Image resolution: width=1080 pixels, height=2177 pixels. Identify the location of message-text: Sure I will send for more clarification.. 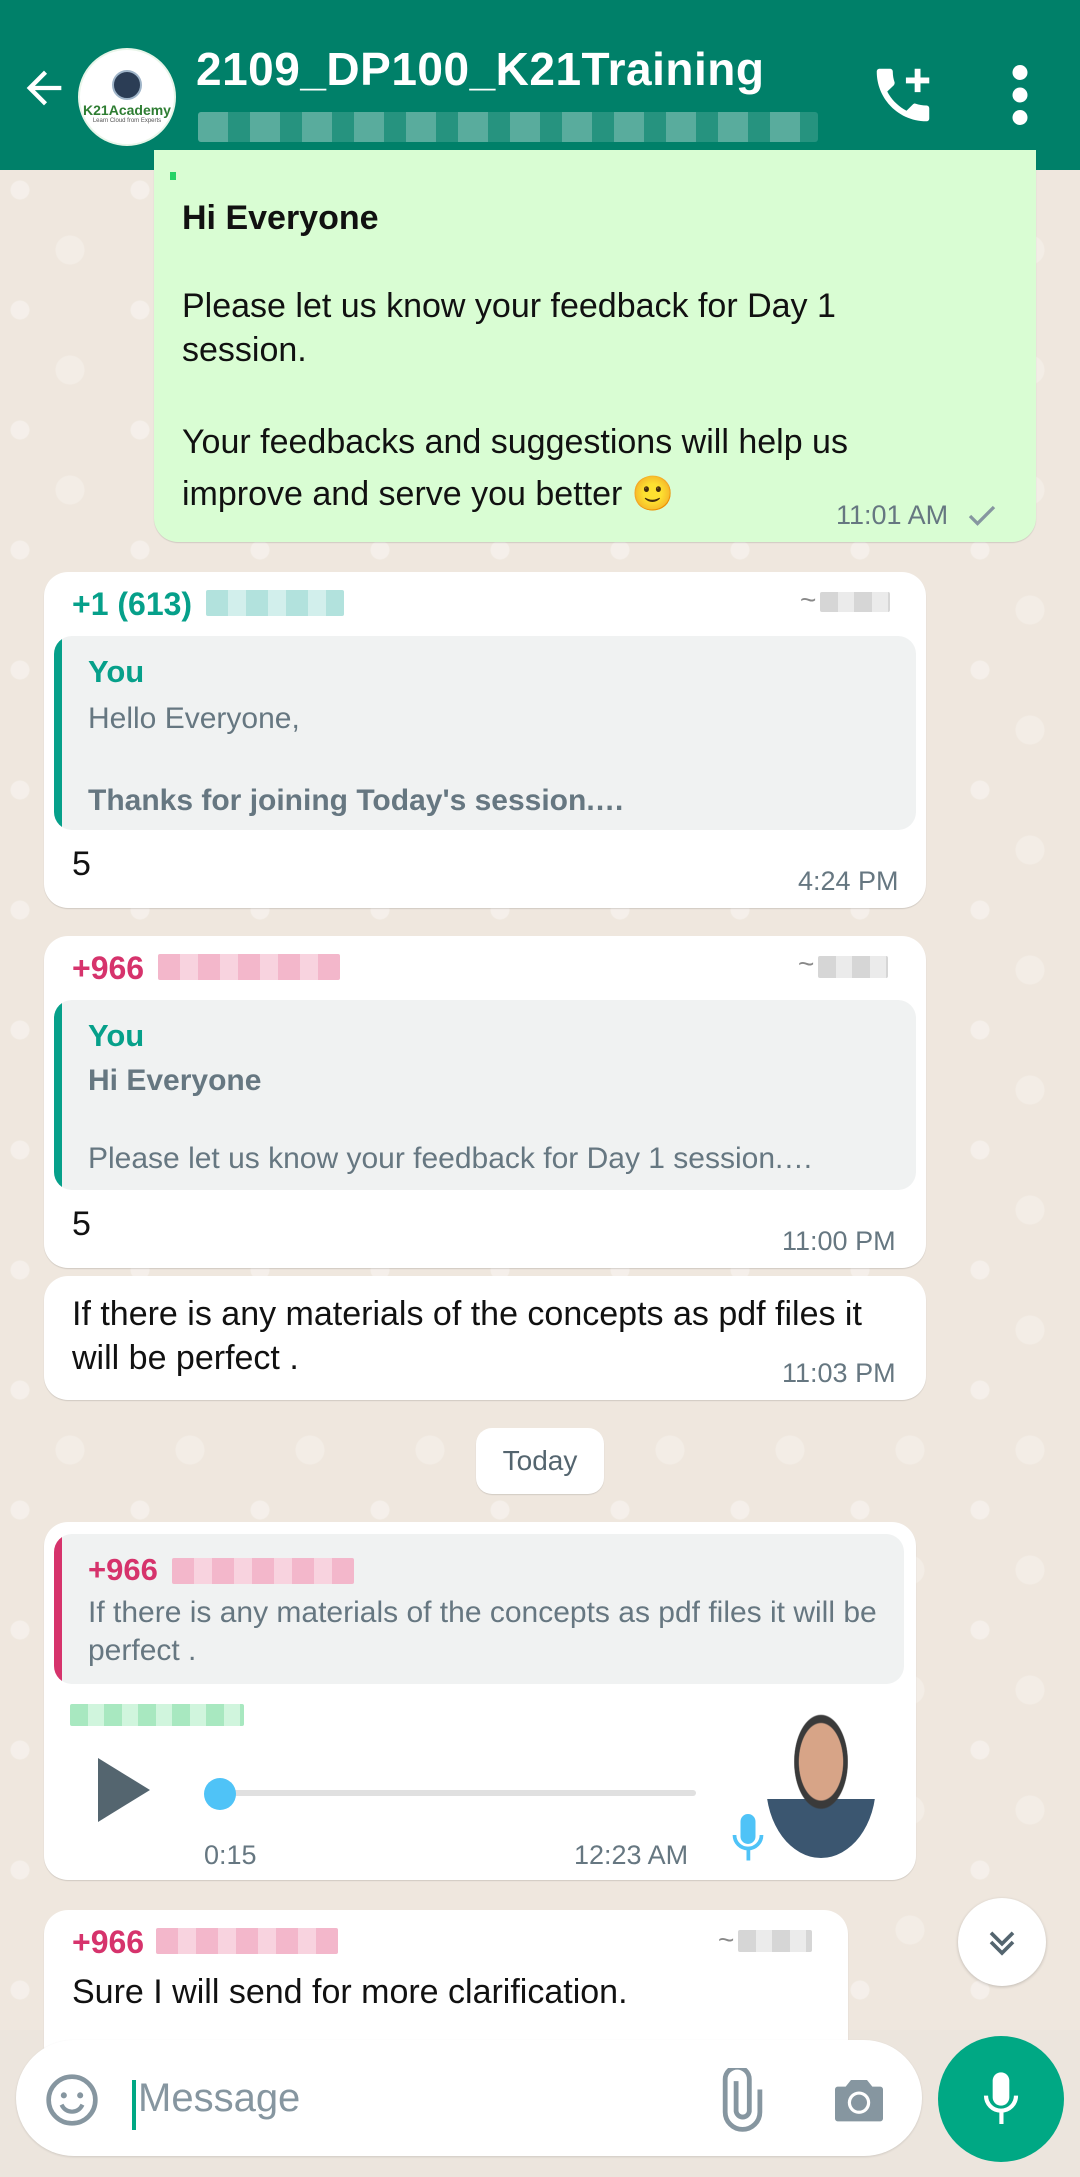
(350, 1992).